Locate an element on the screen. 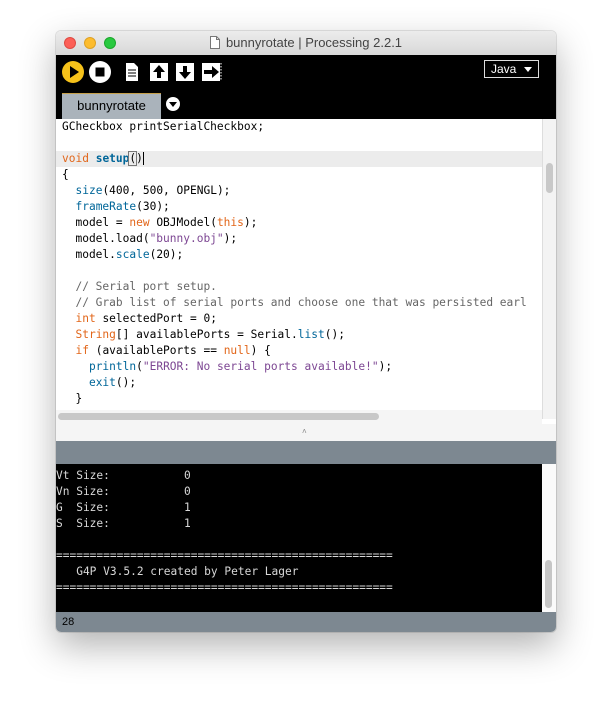  code-token: (400, 500, OPENGL); is located at coordinates (166, 190).